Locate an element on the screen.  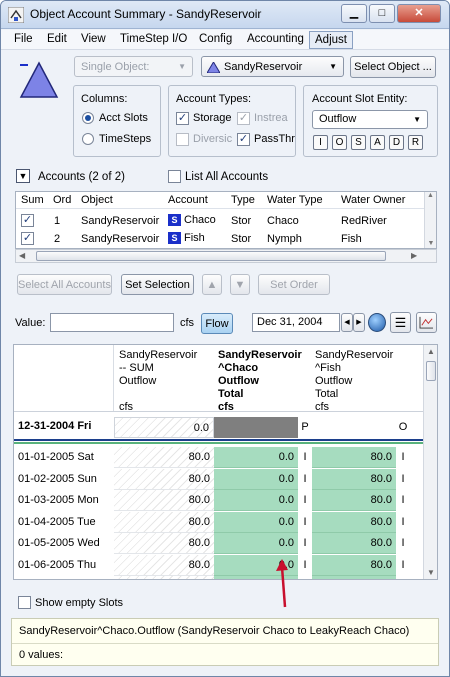
col-water-owner: Water Owner is located at coordinates (373, 200).